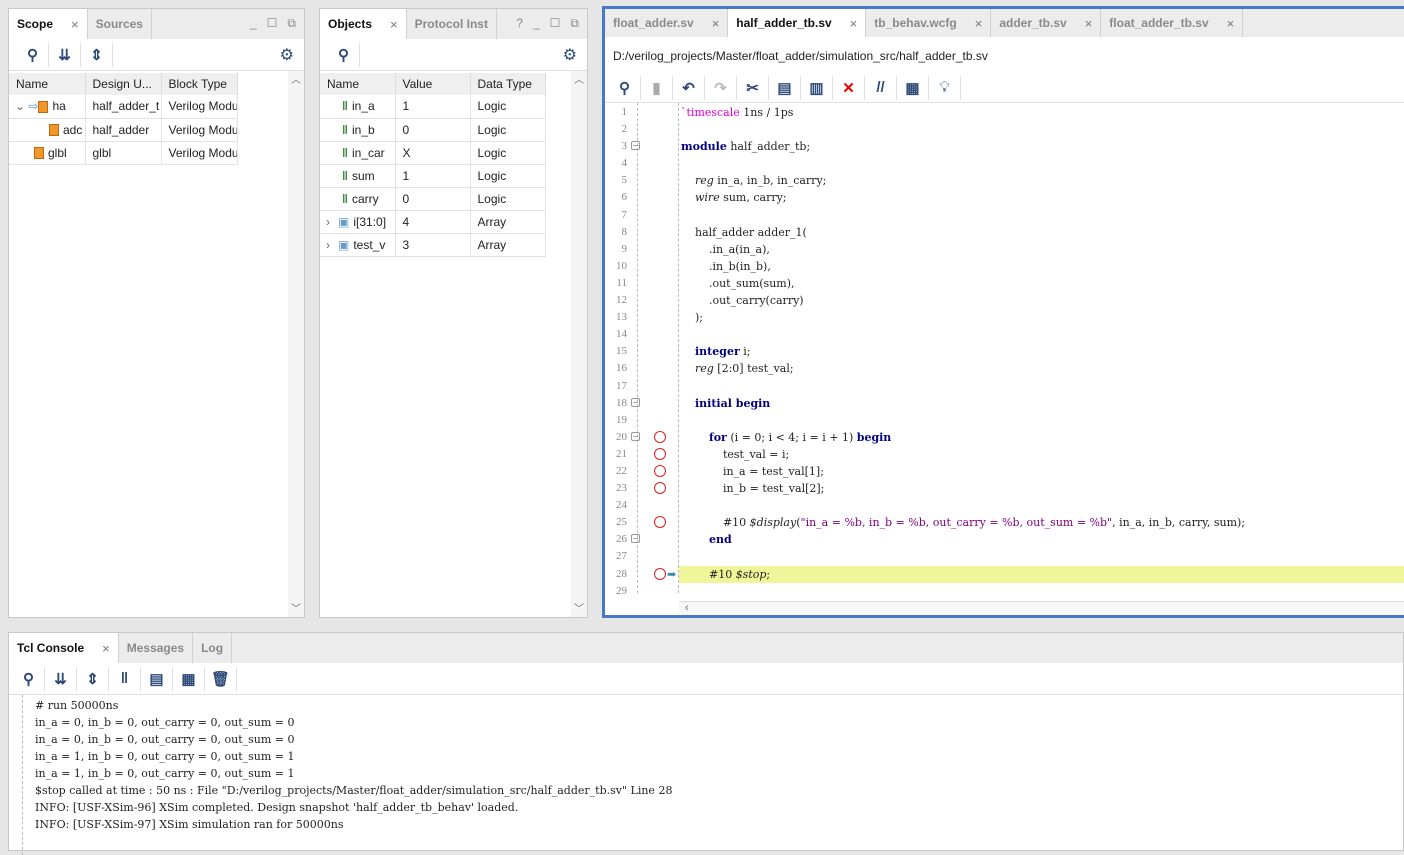  I want to click on code-line: 1 `timescale 1ns / 1ps, so click(1004, 112).